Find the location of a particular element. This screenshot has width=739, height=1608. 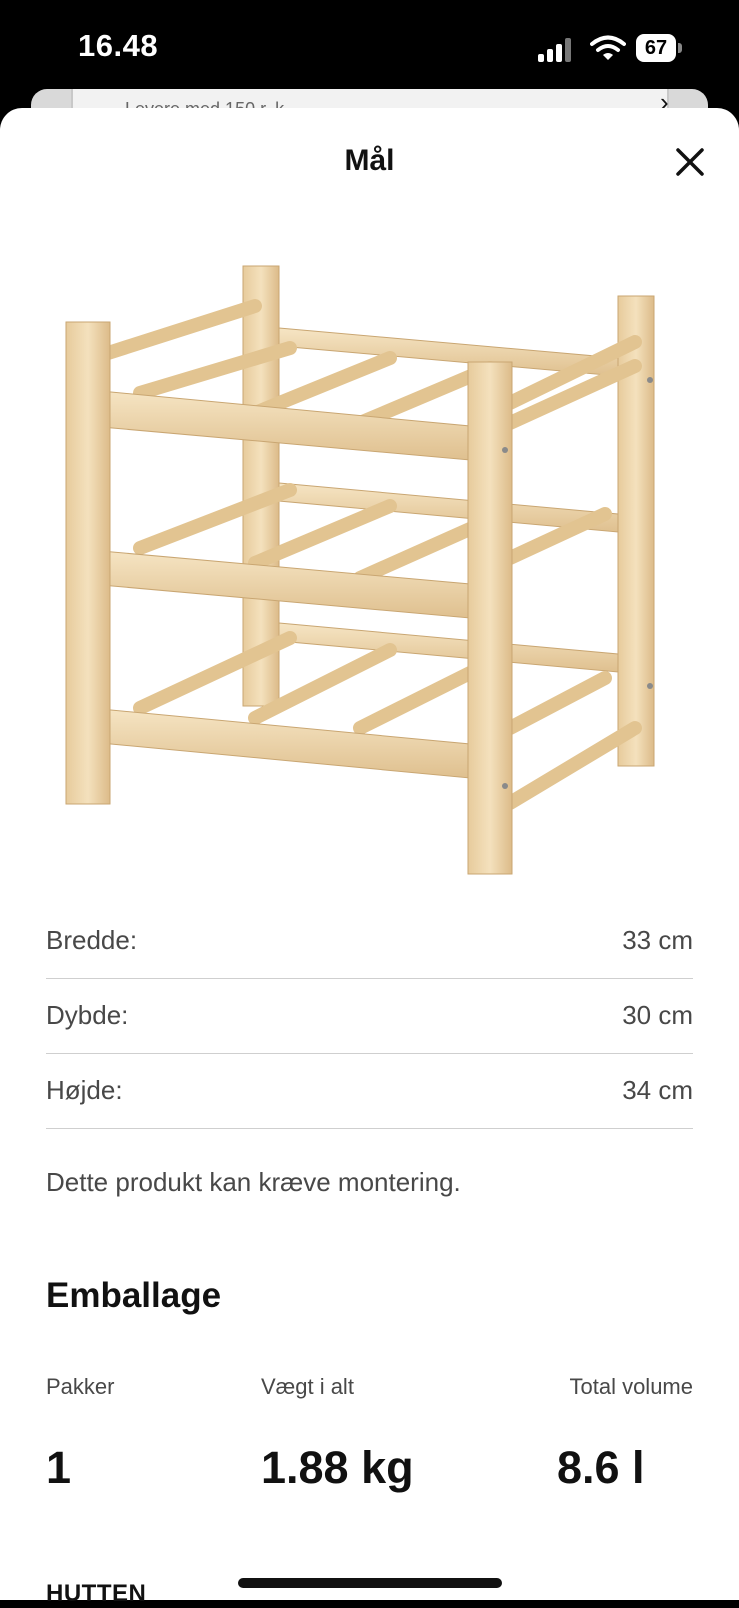

dimension-value: 30 cm is located at coordinates (657, 1015).